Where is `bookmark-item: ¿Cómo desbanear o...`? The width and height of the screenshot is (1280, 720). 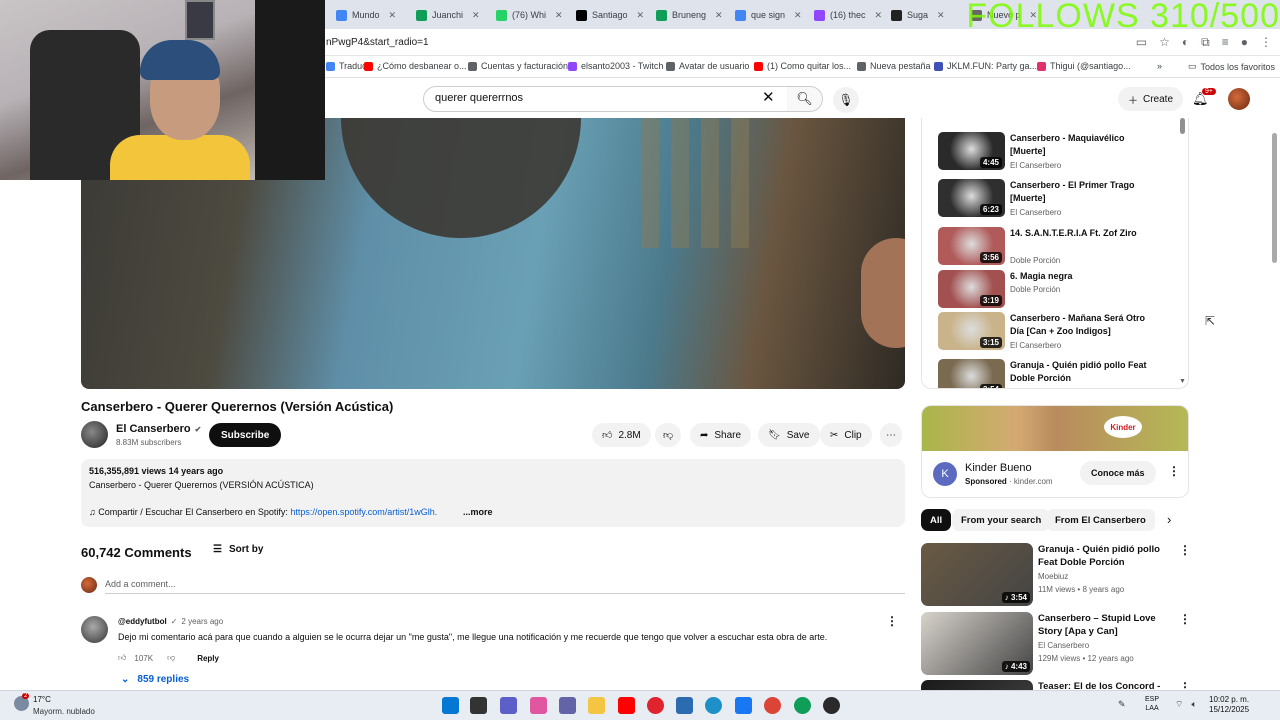 bookmark-item: ¿Cómo desbanear o... is located at coordinates (415, 66).